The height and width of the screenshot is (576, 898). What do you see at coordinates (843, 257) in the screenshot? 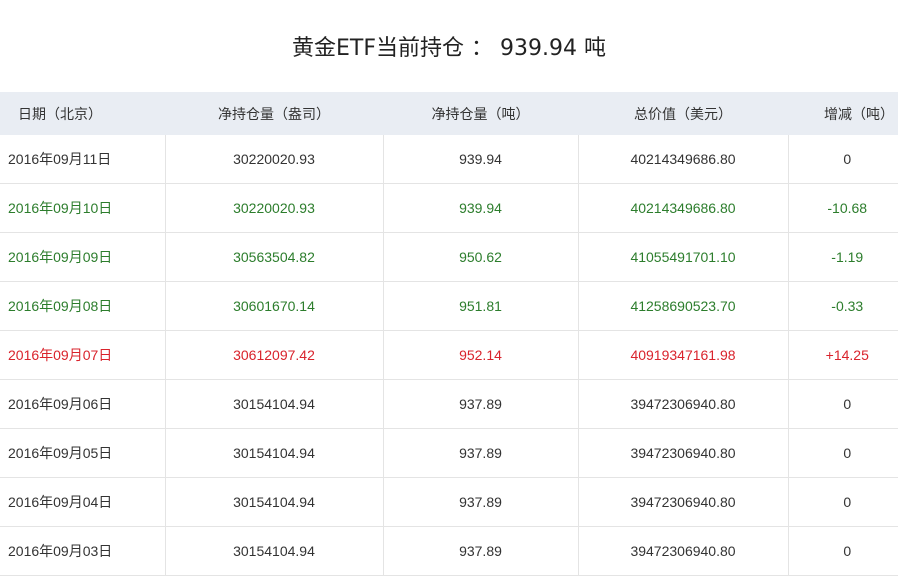
I see `cell-change: -1.19` at bounding box center [843, 257].